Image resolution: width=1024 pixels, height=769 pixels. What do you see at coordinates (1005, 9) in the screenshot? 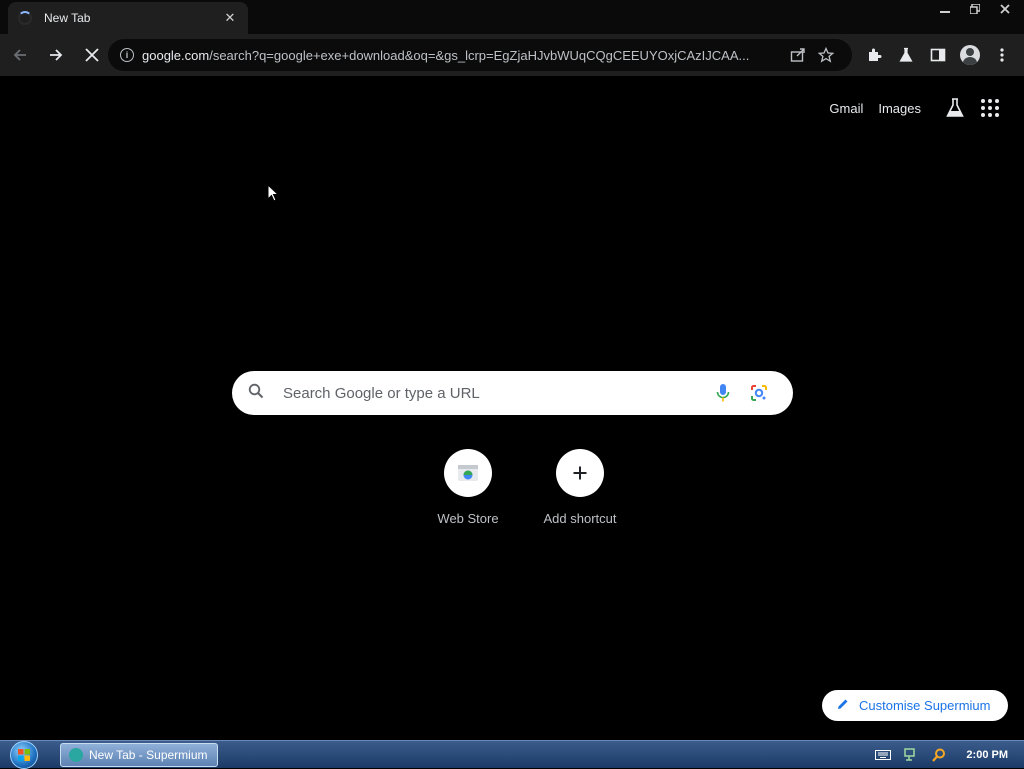
I see `close-window-button` at bounding box center [1005, 9].